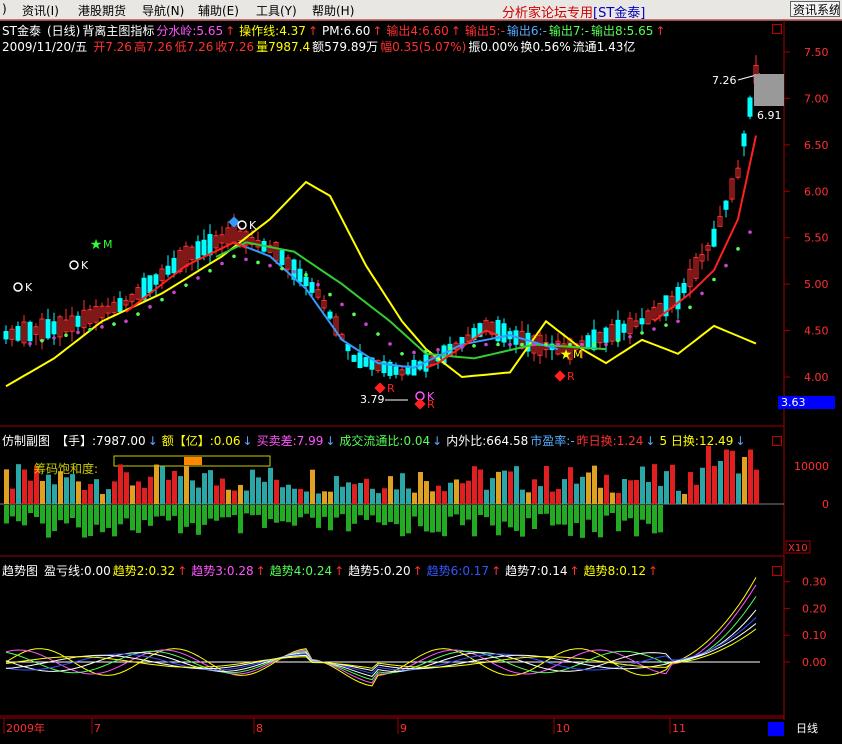 Image resolution: width=842 pixels, height=744 pixels. What do you see at coordinates (814, 582) in the screenshot?
I see `sub2-axis-label: 0.30` at bounding box center [814, 582].